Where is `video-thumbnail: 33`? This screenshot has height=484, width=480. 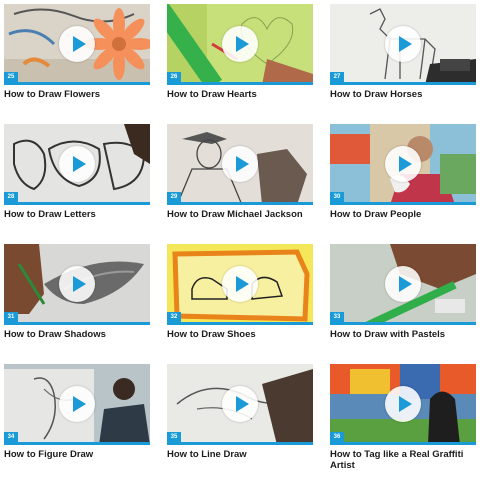
video-thumbnail: 33 is located at coordinates (403, 284).